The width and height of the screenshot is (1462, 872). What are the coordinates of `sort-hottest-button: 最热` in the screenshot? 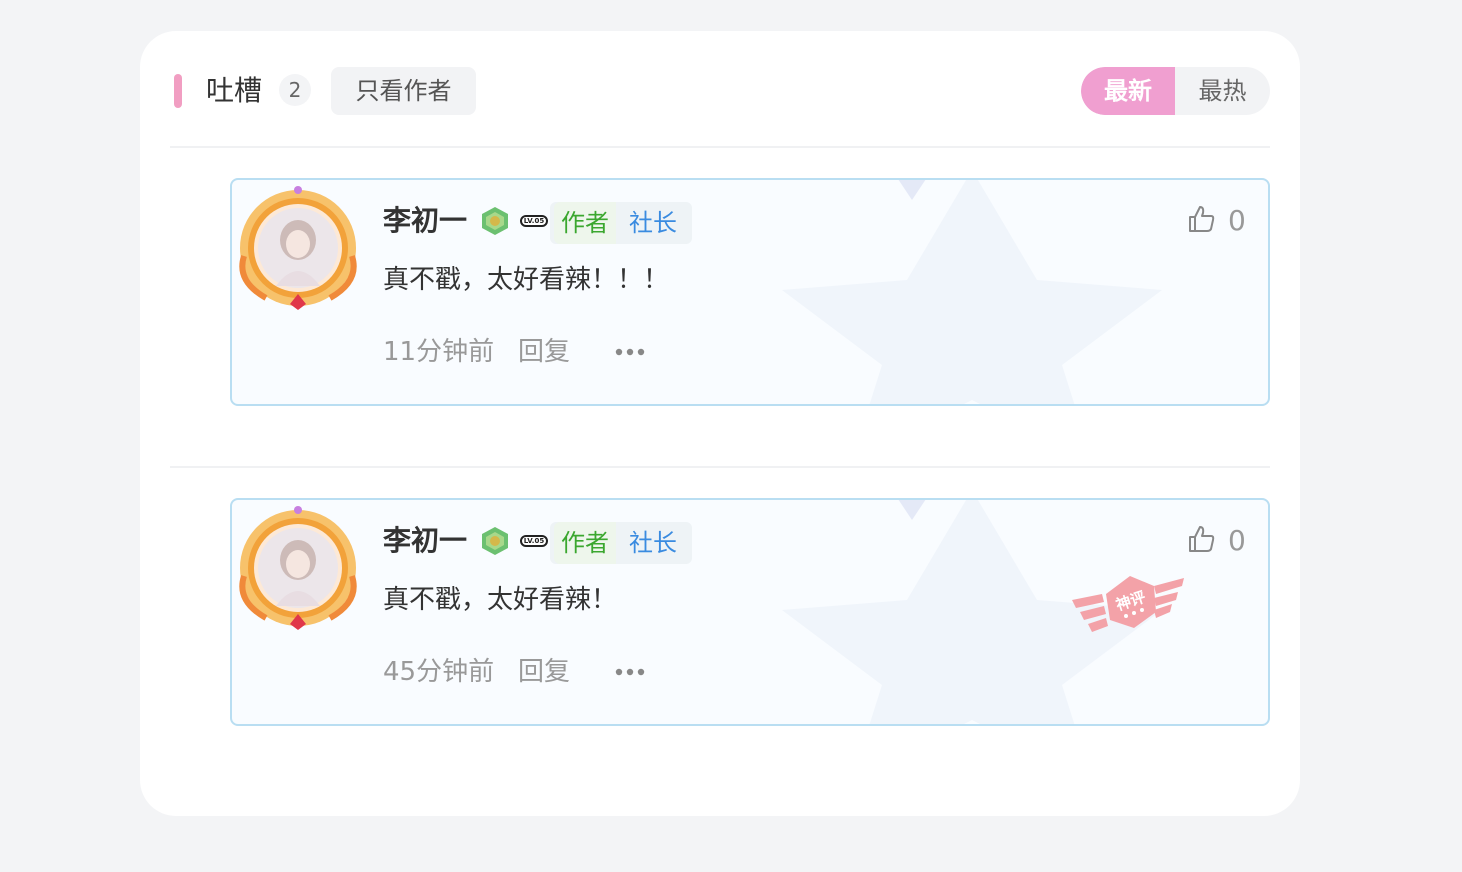 It's located at (1222, 91).